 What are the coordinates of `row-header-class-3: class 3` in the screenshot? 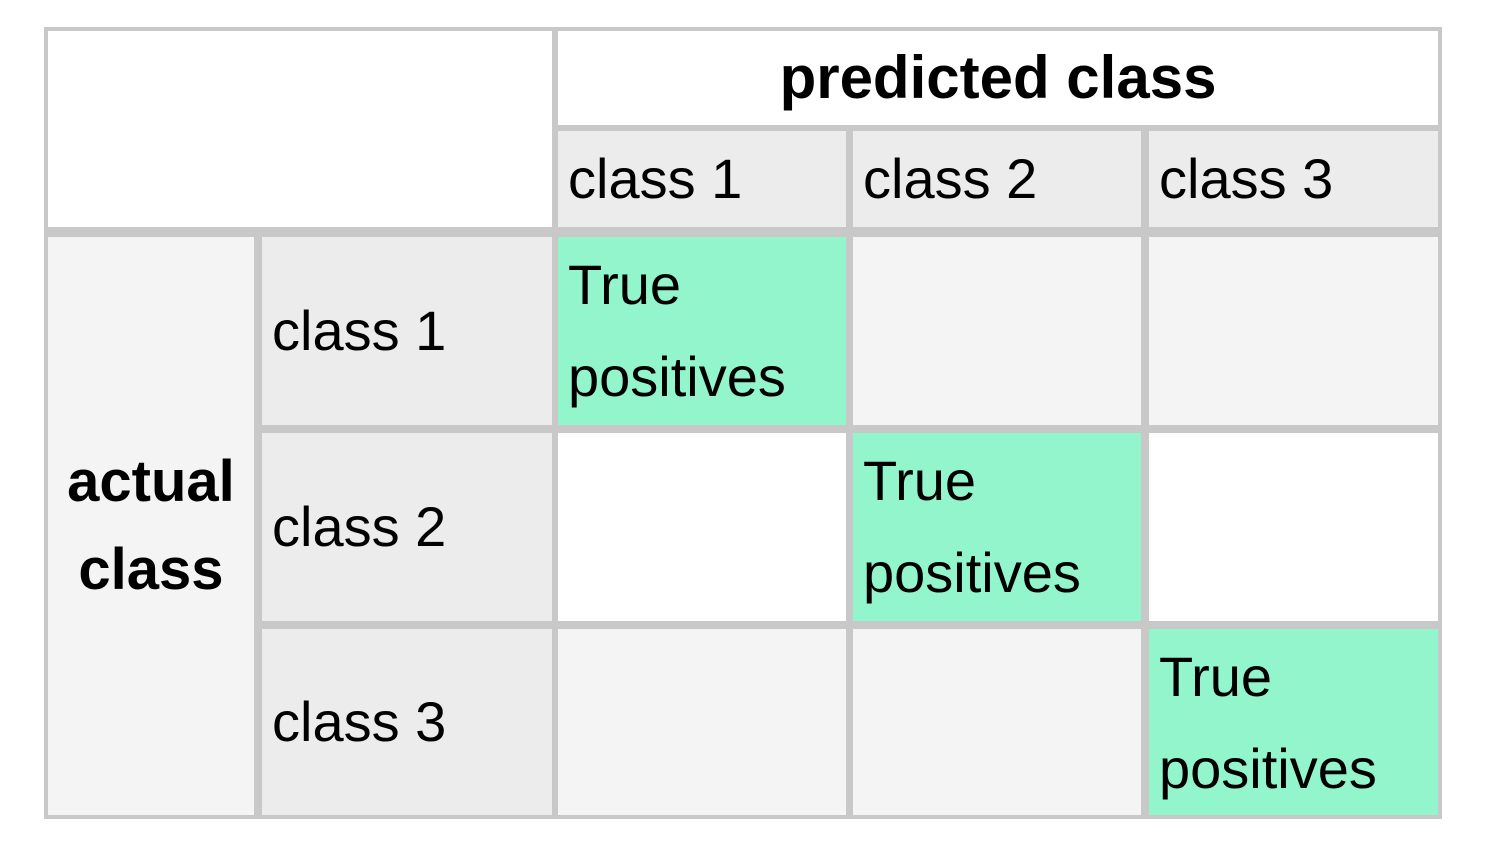 It's located at (407, 722).